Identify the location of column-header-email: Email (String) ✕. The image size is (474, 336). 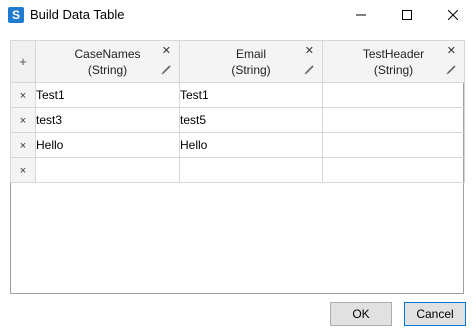
(251, 61).